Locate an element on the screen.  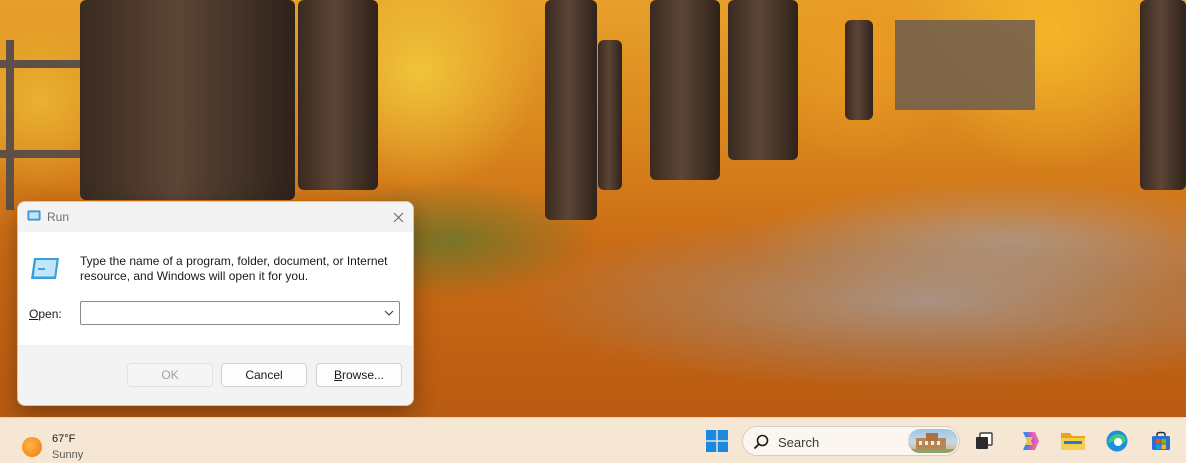
open-label-accelerator: O is located at coordinates (34, 314).